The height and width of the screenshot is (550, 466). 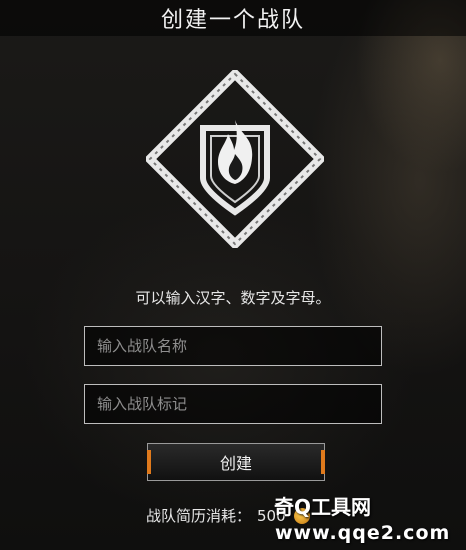 I want to click on cost-label: 战队简历消耗：, so click(x=199, y=516).